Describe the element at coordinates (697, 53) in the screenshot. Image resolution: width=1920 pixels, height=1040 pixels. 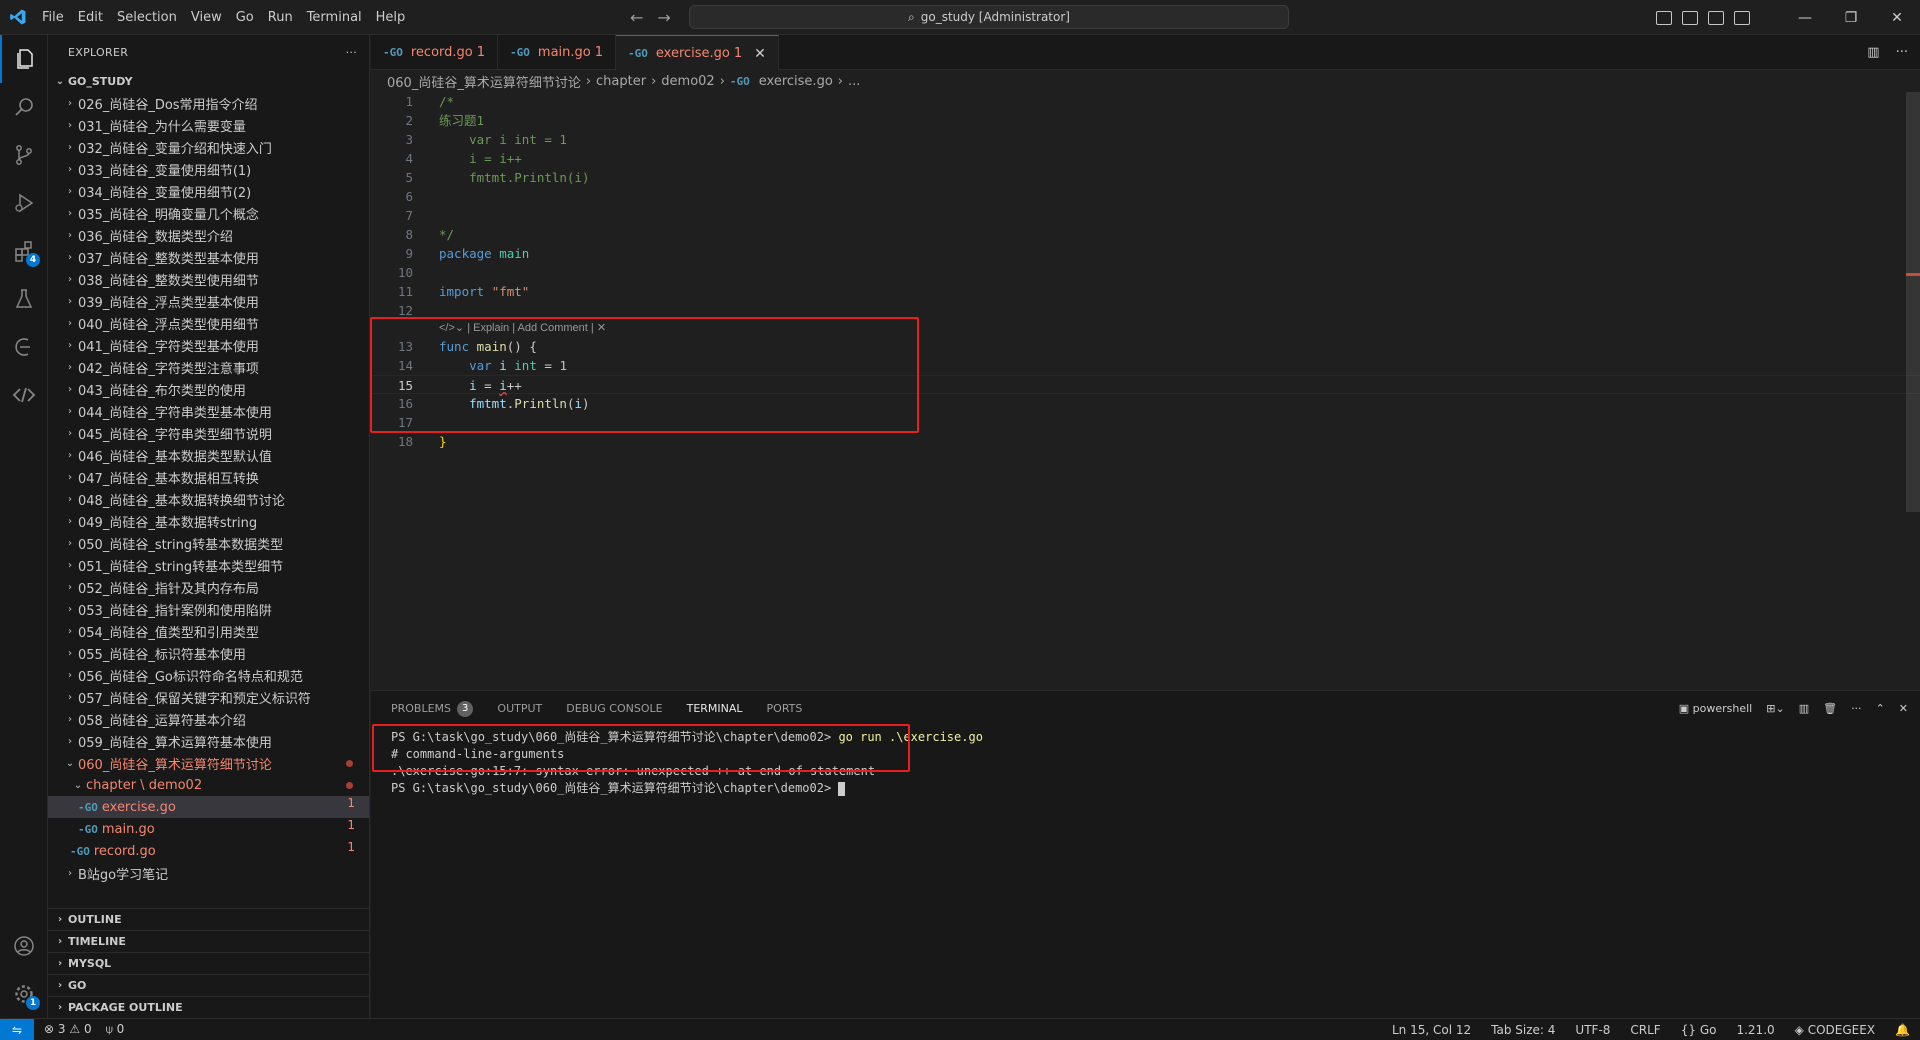
I see `tab-exercise-go: -GO exercise.go 1 ✕` at that location.